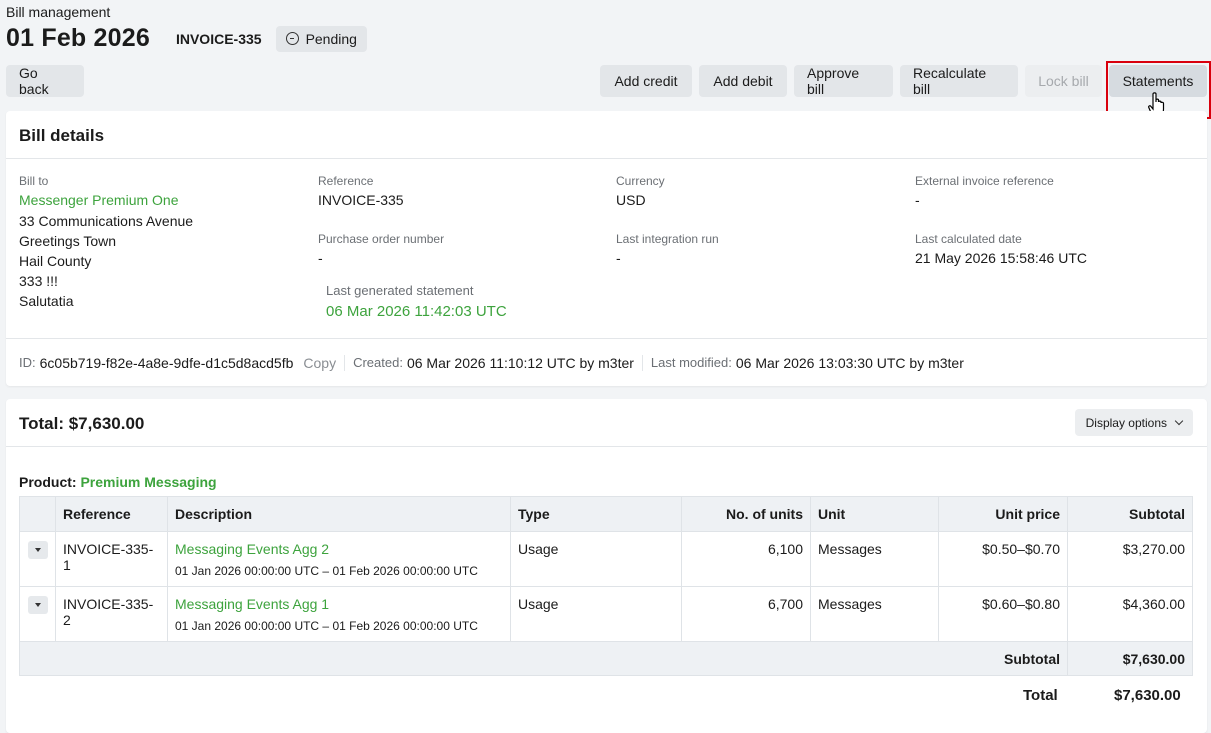 The width and height of the screenshot is (1211, 733). What do you see at coordinates (1003, 559) in the screenshot?
I see `unit-price-cell: $0.50–$0.70` at bounding box center [1003, 559].